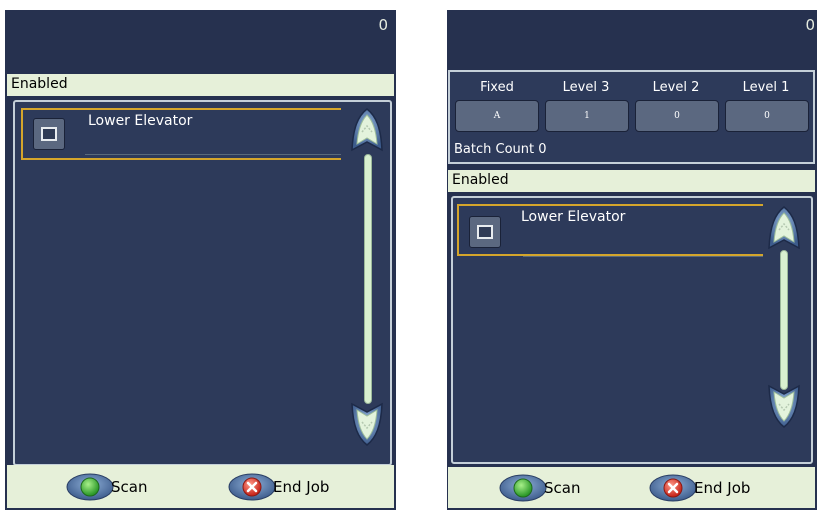 The width and height of the screenshot is (817, 514). Describe the element at coordinates (587, 116) in the screenshot. I see `level-button-3: 1` at that location.